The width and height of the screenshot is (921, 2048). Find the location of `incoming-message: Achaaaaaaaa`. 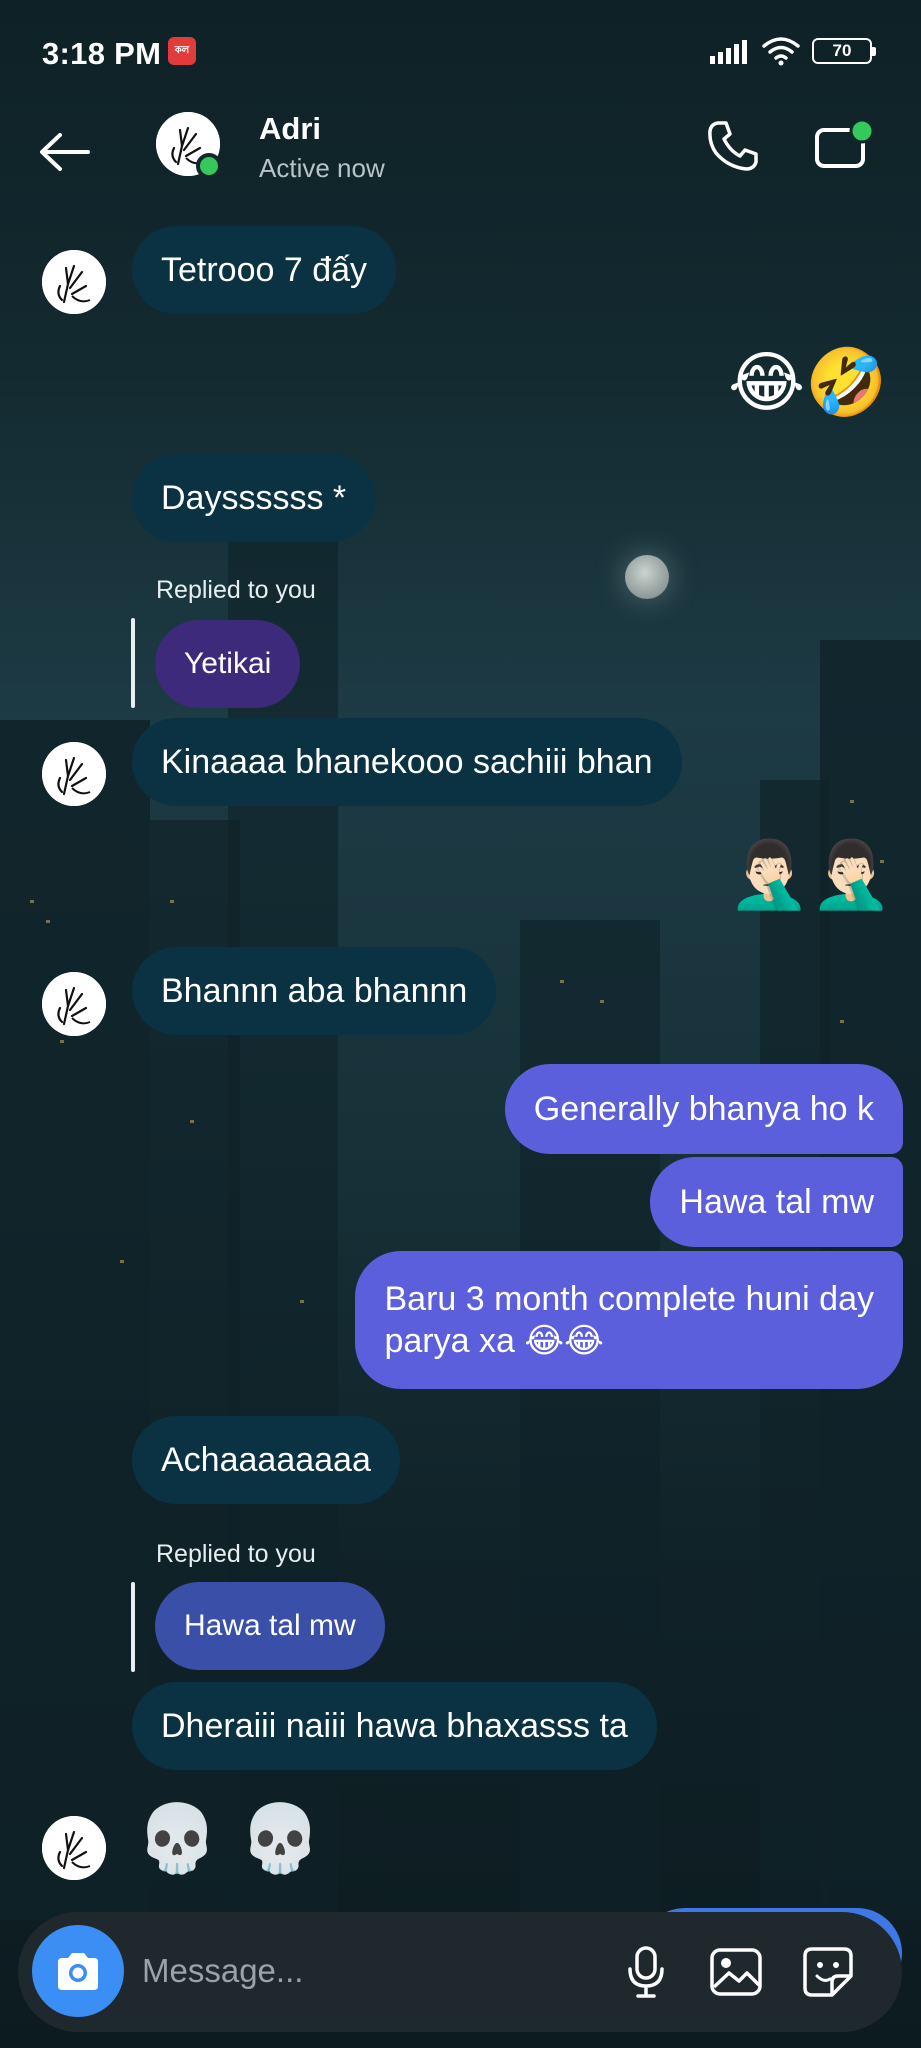

incoming-message: Achaaaaaaaa is located at coordinates (266, 1460).